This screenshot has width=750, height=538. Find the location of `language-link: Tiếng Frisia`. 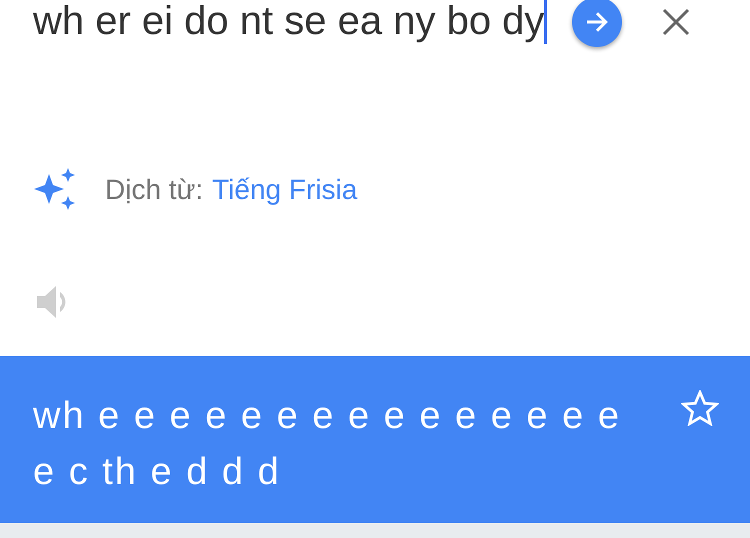

language-link: Tiếng Frisia is located at coordinates (285, 190).